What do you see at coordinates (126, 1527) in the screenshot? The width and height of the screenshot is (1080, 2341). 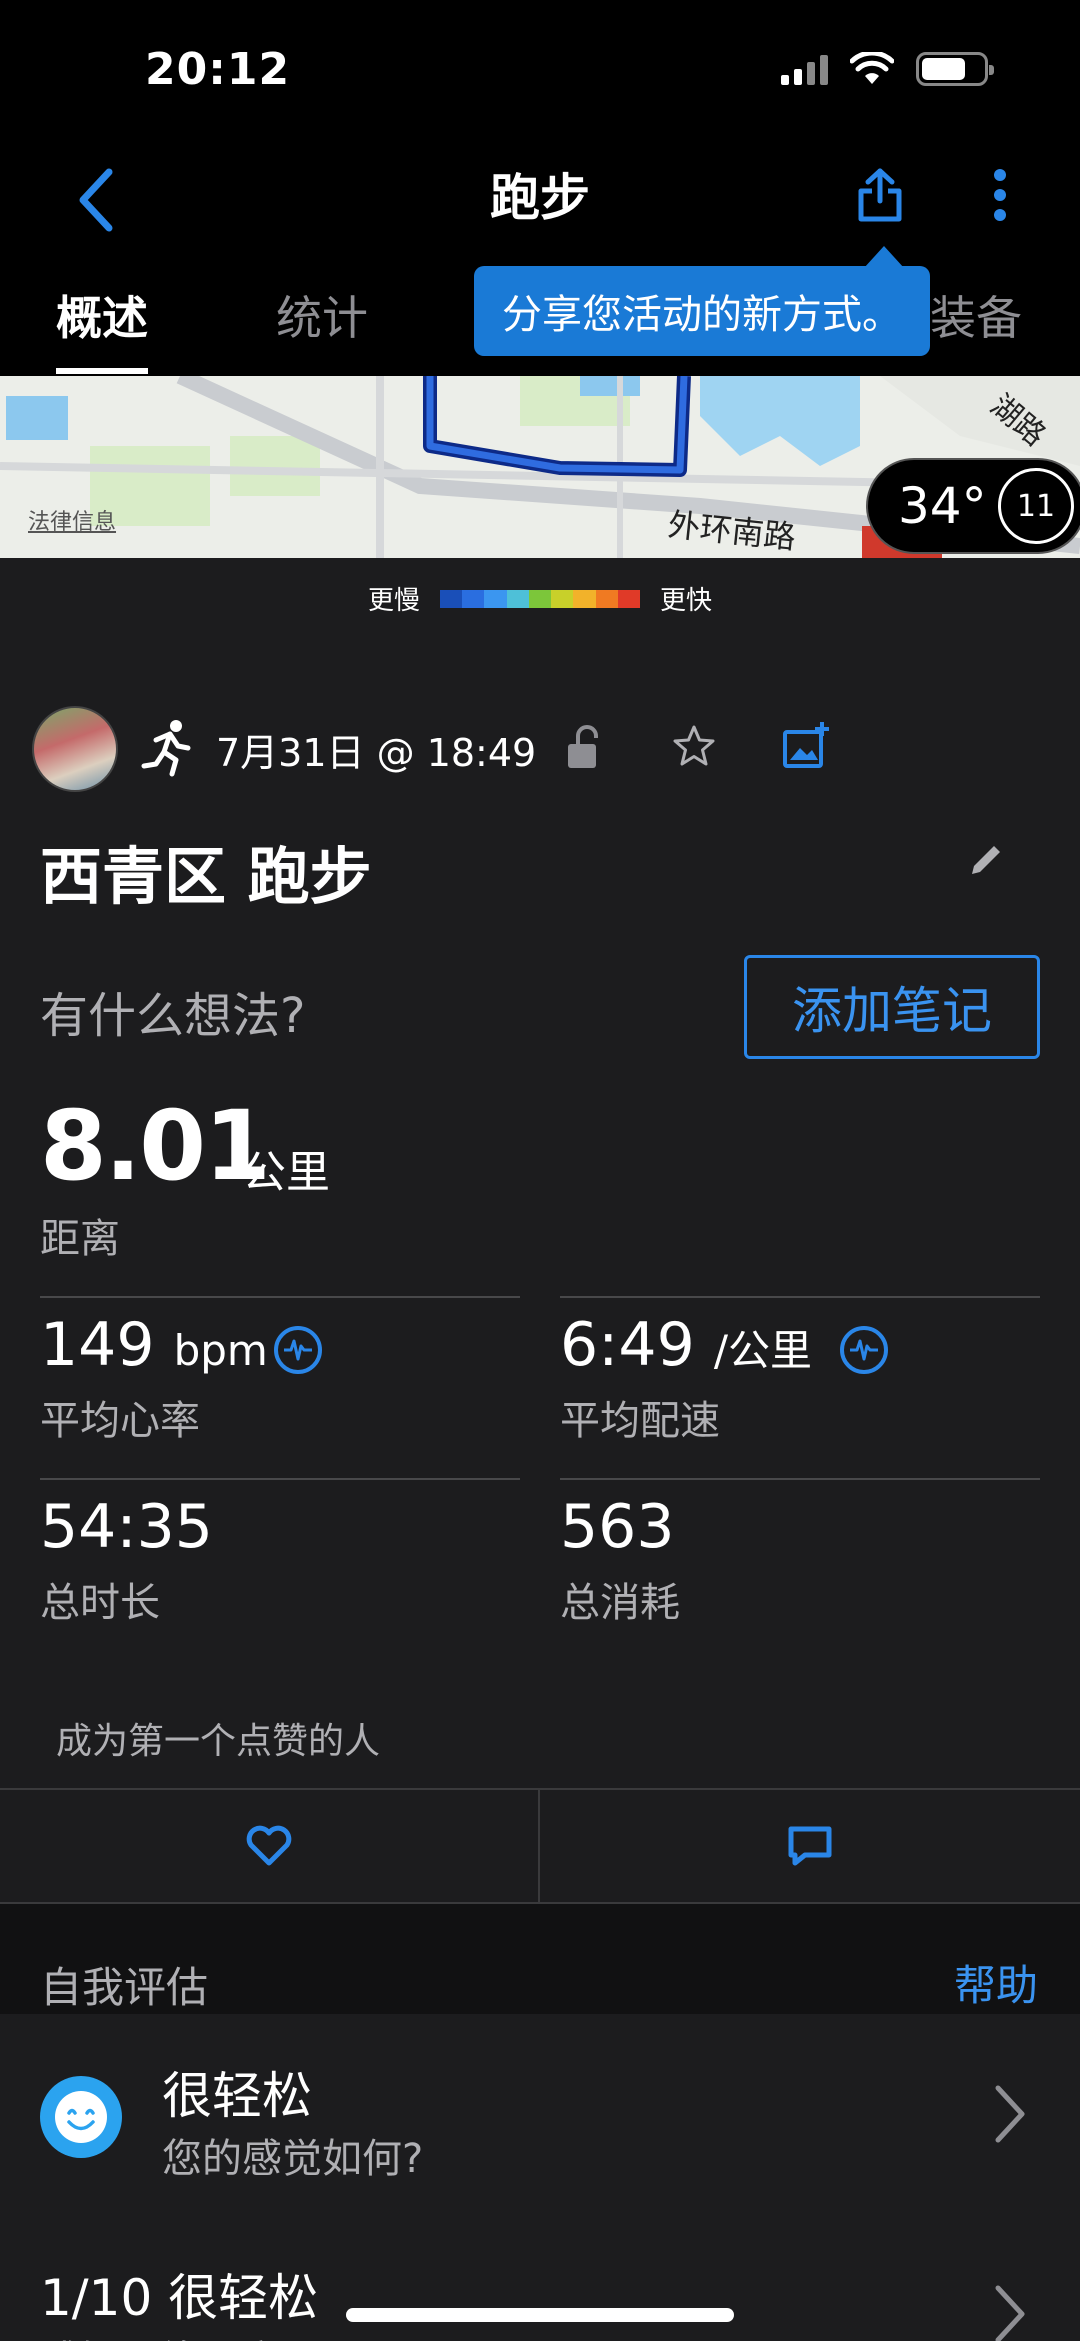 I see `duration-value: 54:35` at bounding box center [126, 1527].